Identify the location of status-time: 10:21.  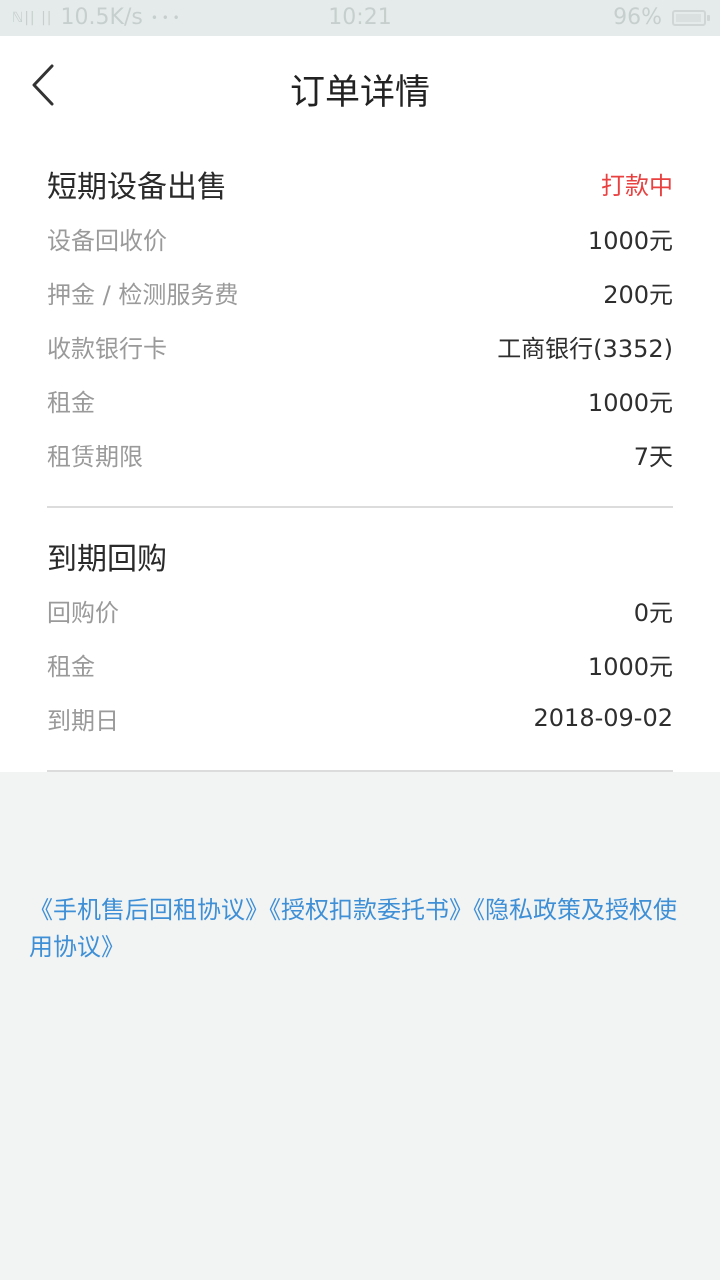
(360, 17).